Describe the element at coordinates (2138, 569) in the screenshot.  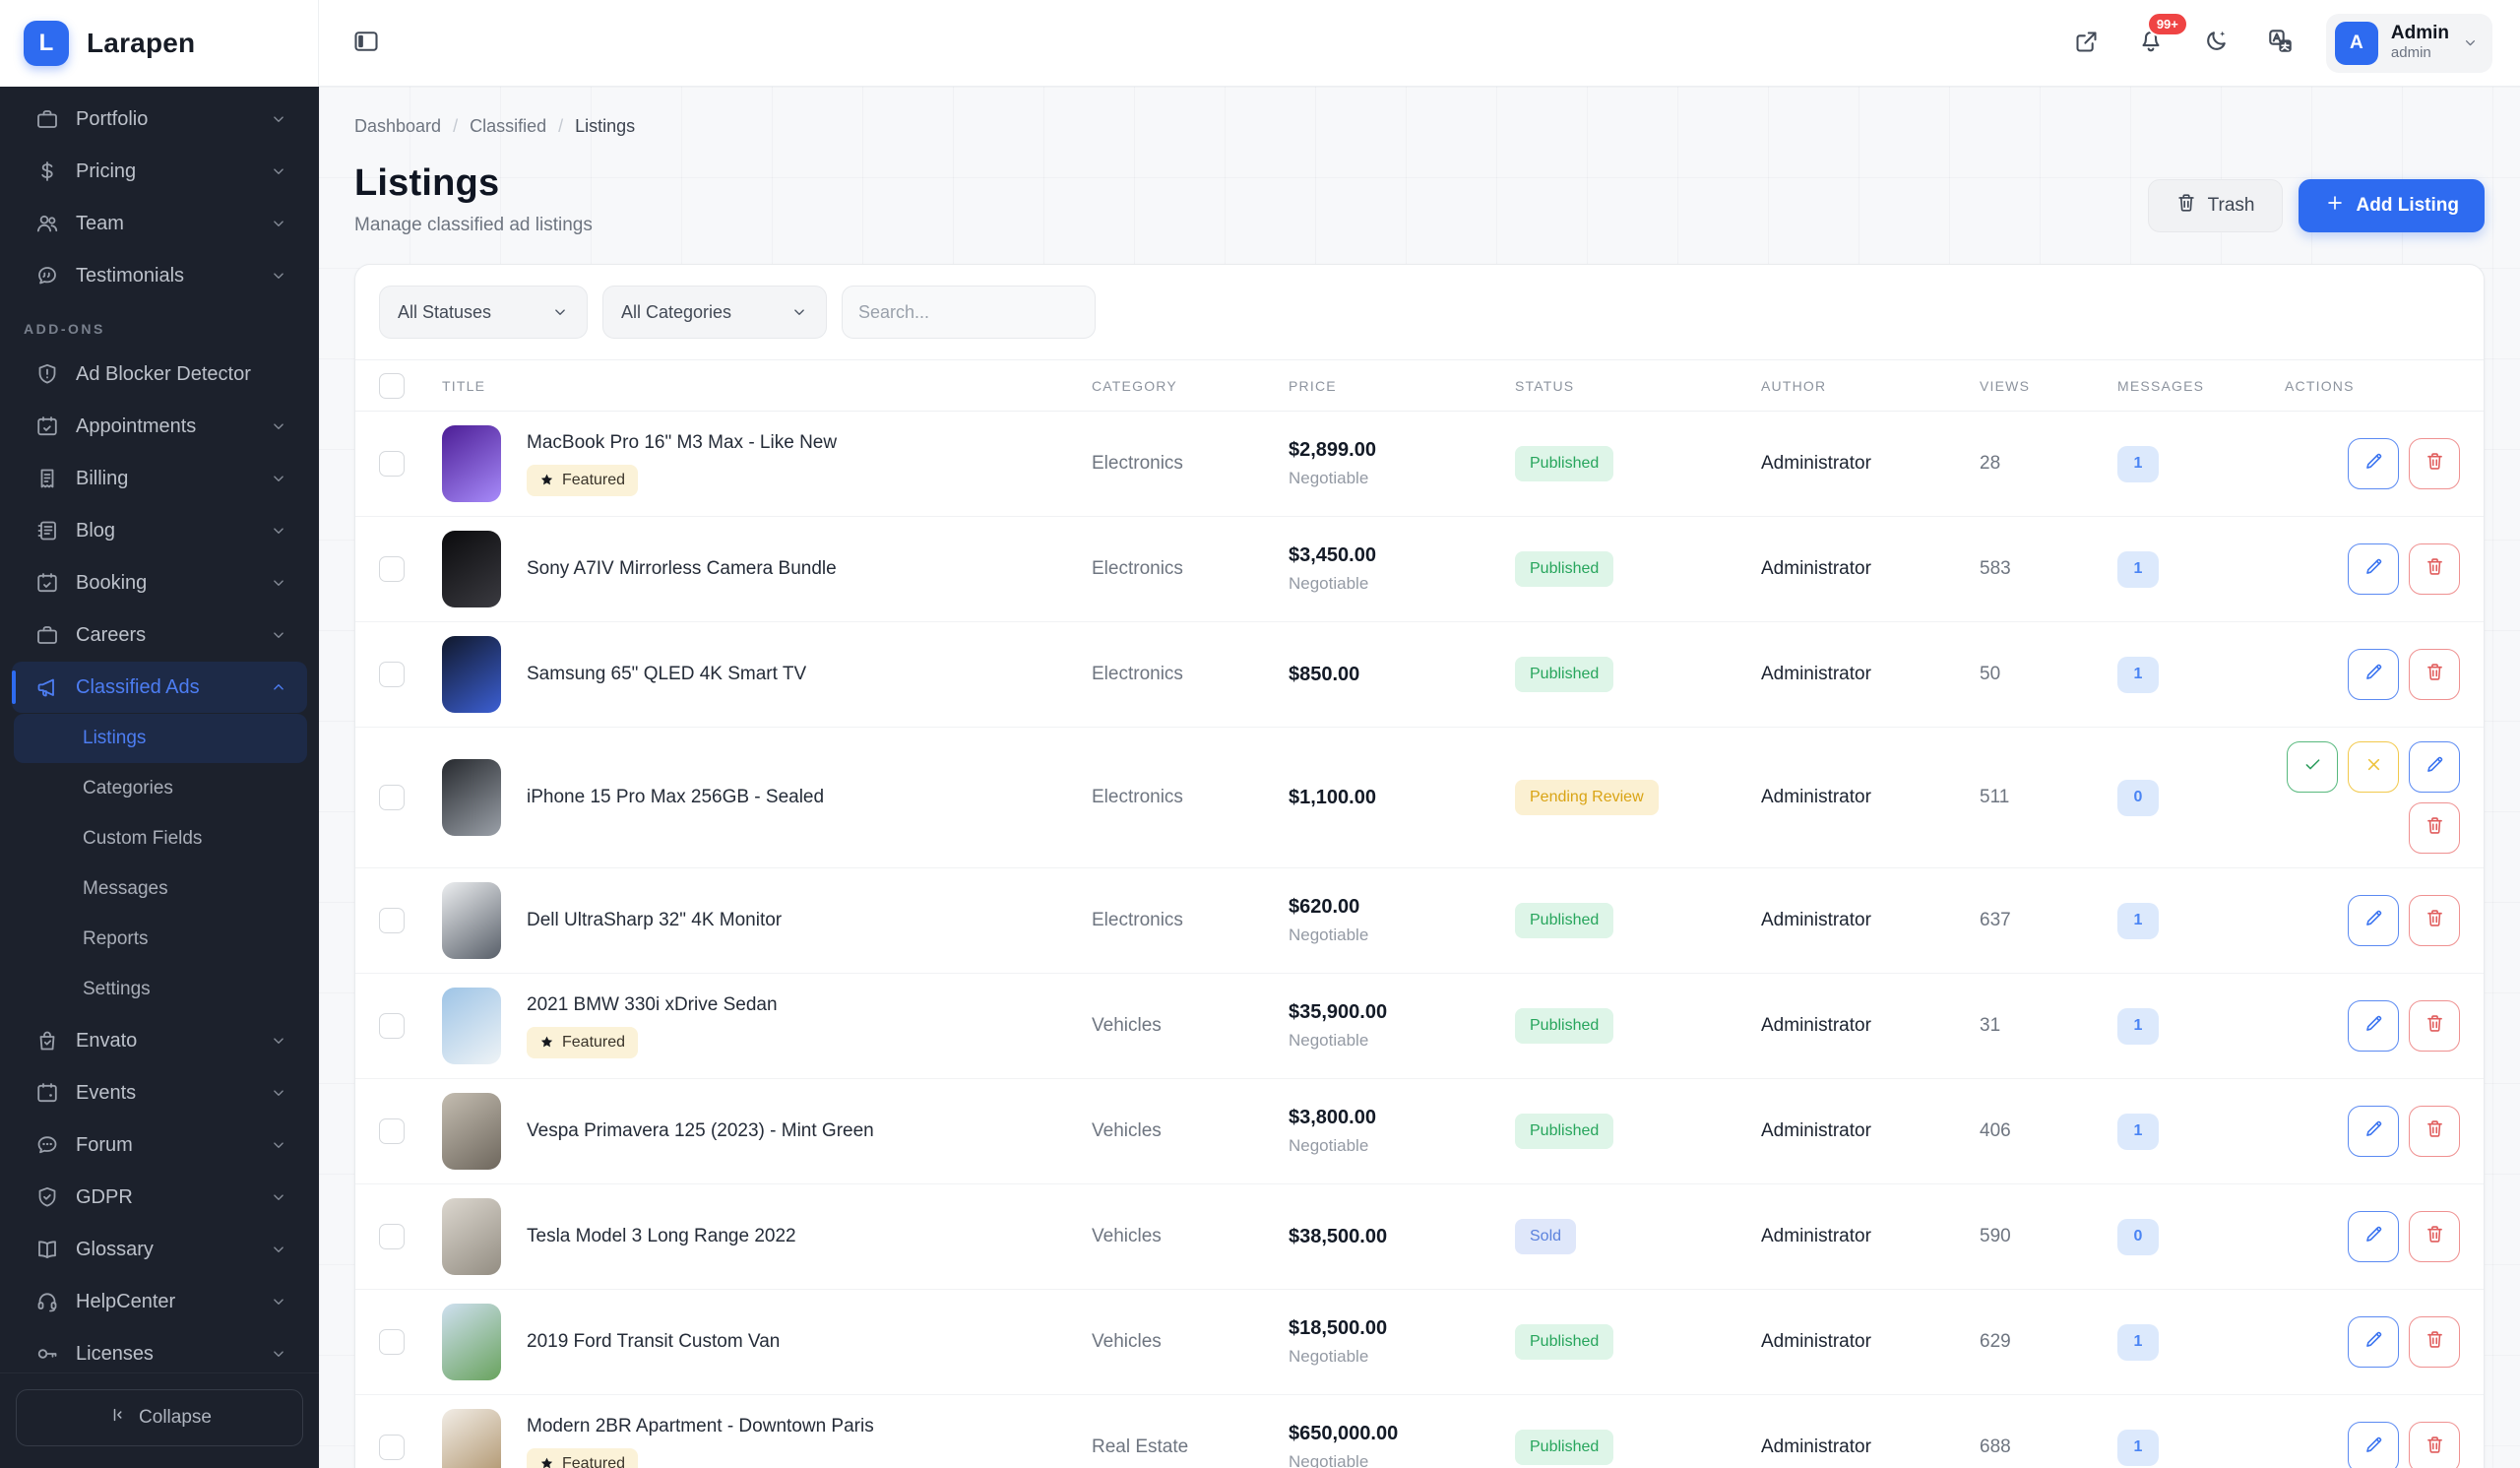
I see `messages-badge: 1` at that location.